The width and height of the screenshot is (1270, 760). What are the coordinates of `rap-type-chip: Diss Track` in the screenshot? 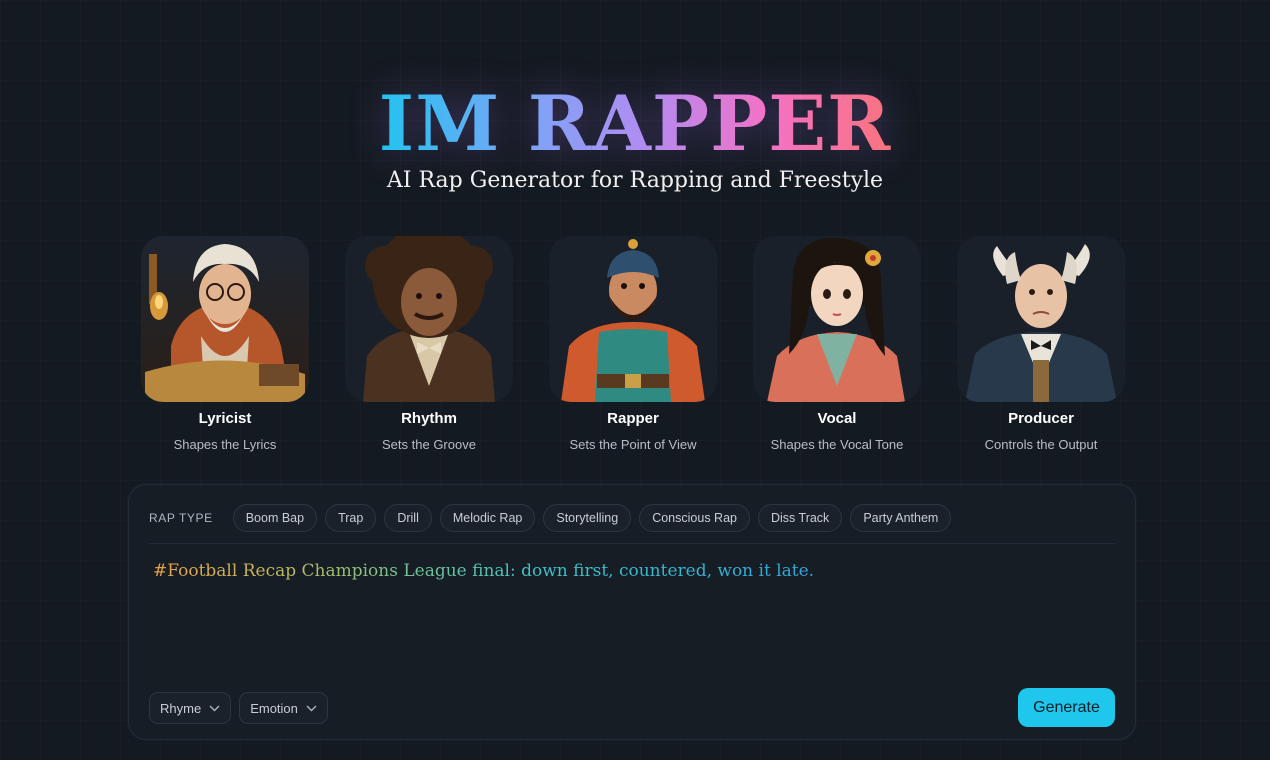 It's located at (800, 518).